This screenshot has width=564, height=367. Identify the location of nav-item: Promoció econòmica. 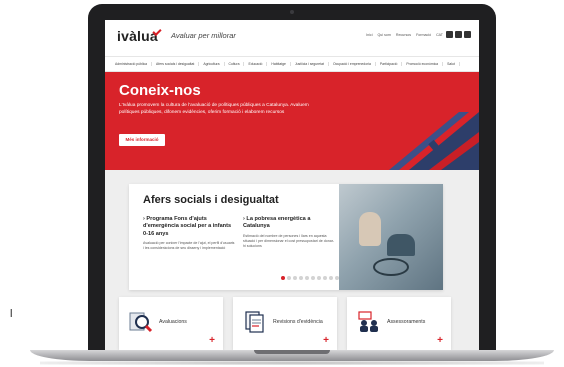
(423, 64).